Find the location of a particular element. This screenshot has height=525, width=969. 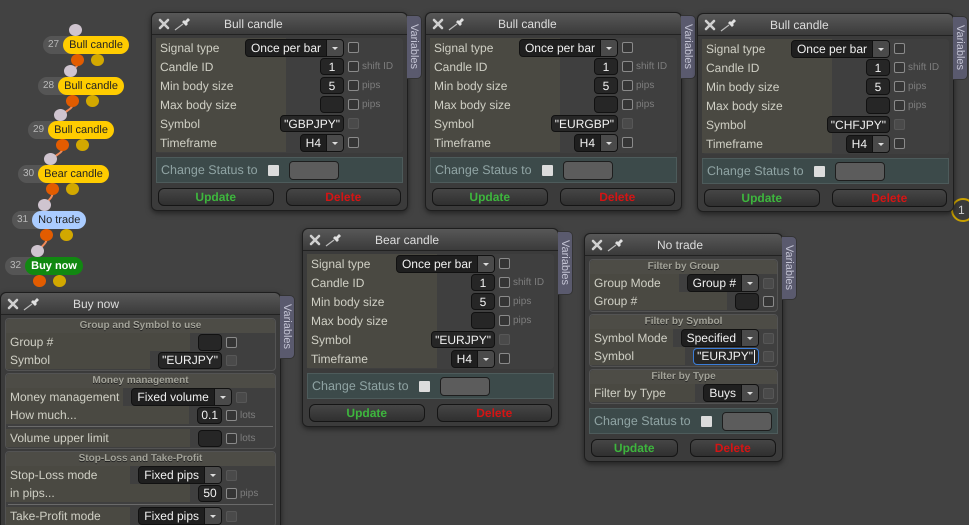

title-bar: No trade is located at coordinates (683, 245).